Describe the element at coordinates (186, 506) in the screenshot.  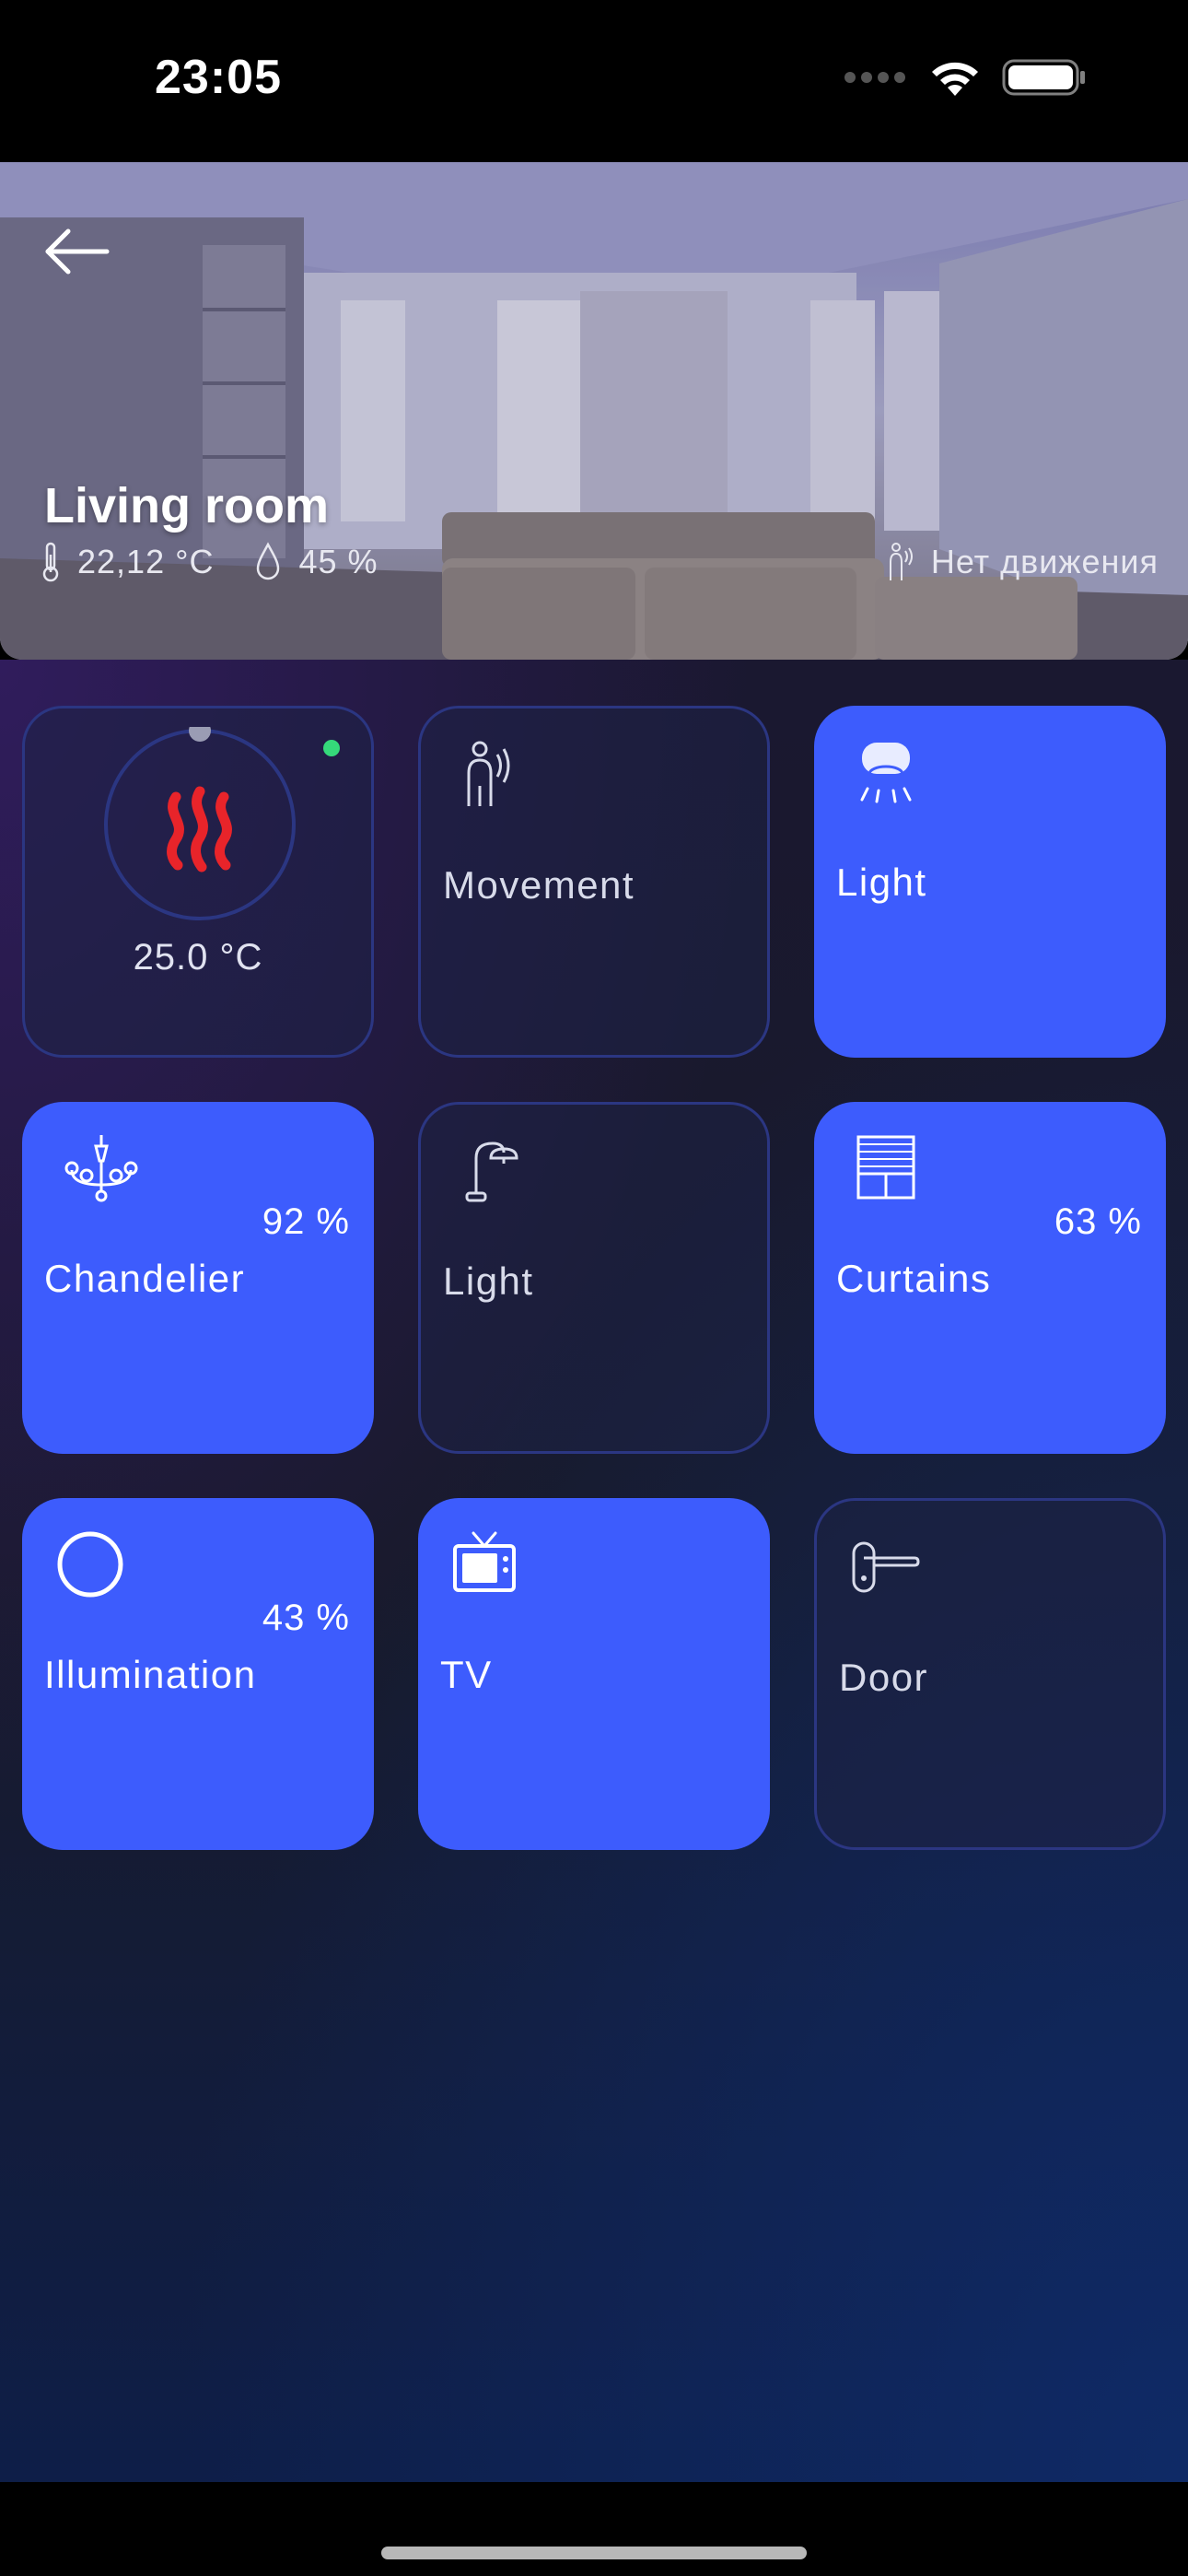
I see `room-title: Living room` at that location.